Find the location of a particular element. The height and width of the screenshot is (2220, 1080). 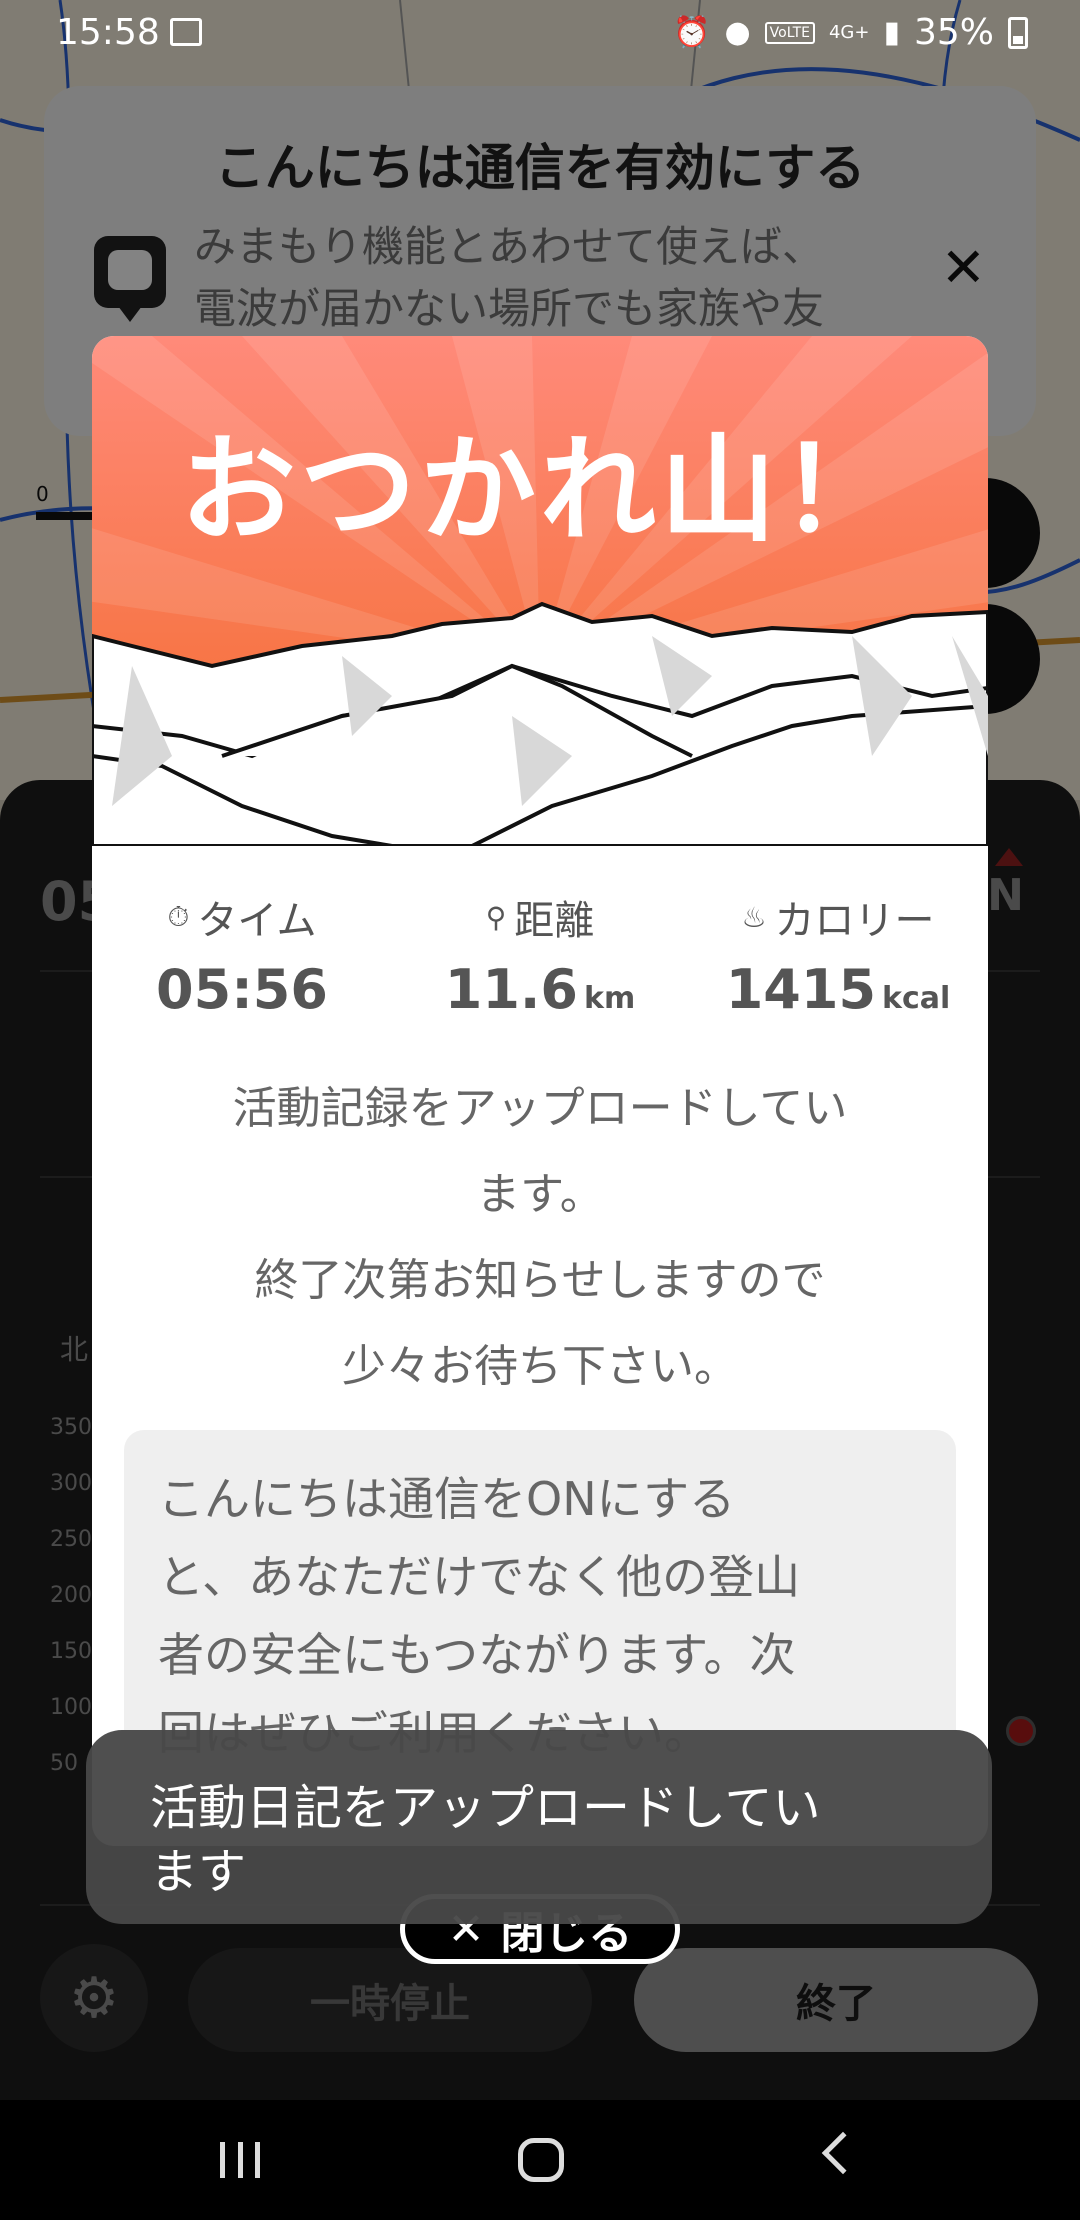

stat-time-label: タイム is located at coordinates (257, 921).